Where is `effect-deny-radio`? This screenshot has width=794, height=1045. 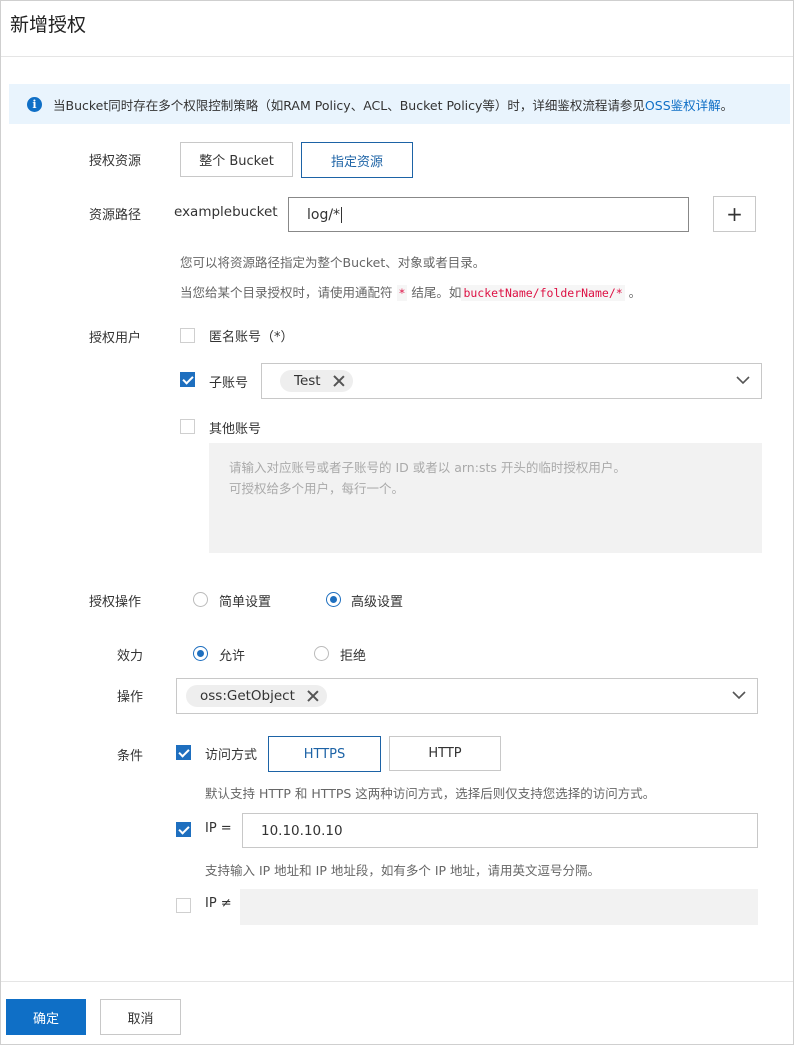 effect-deny-radio is located at coordinates (321, 653).